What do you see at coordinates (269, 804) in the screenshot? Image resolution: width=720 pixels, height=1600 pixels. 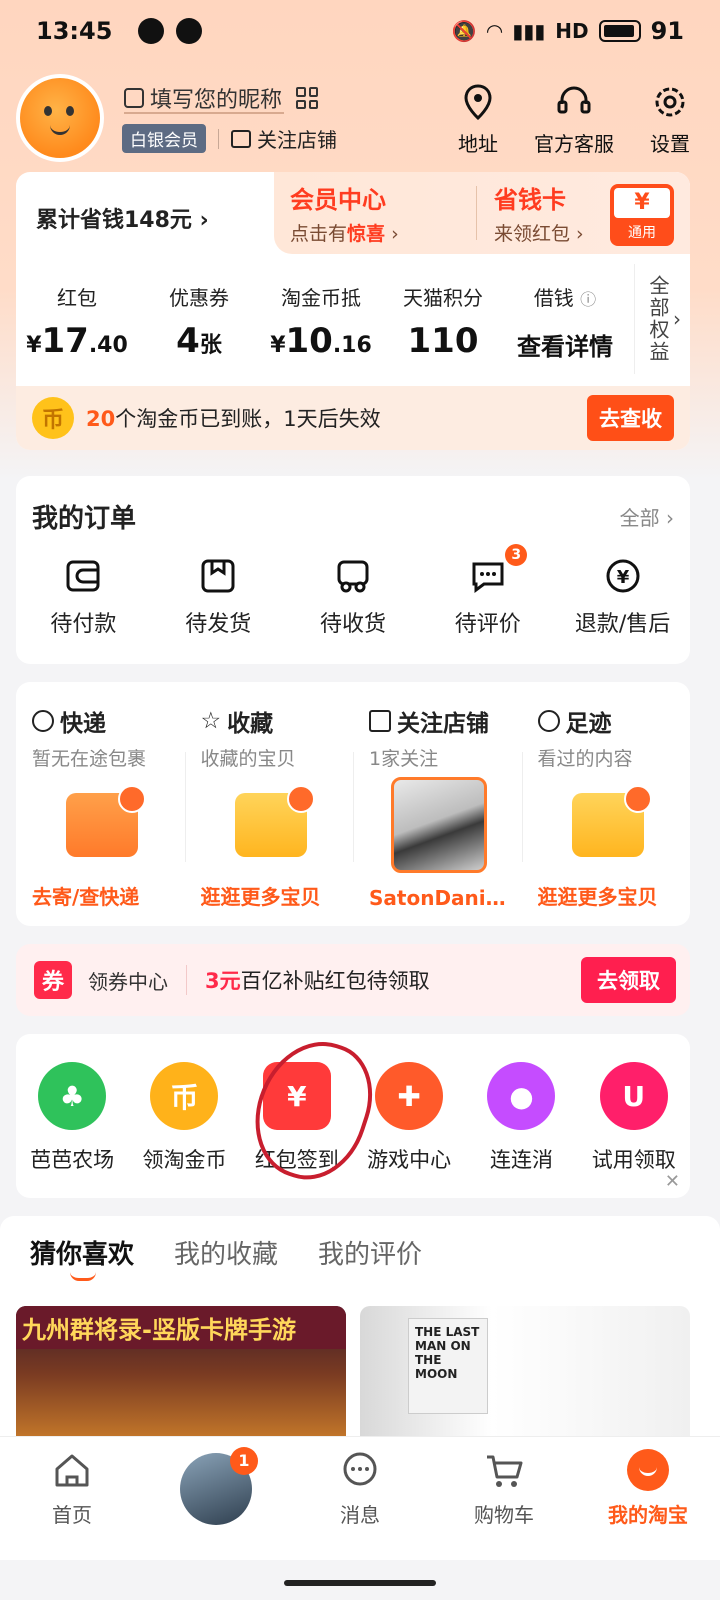 I see `favorites-section: ☆ 收藏 收藏的宝贝 逛逛更多宝贝` at bounding box center [269, 804].